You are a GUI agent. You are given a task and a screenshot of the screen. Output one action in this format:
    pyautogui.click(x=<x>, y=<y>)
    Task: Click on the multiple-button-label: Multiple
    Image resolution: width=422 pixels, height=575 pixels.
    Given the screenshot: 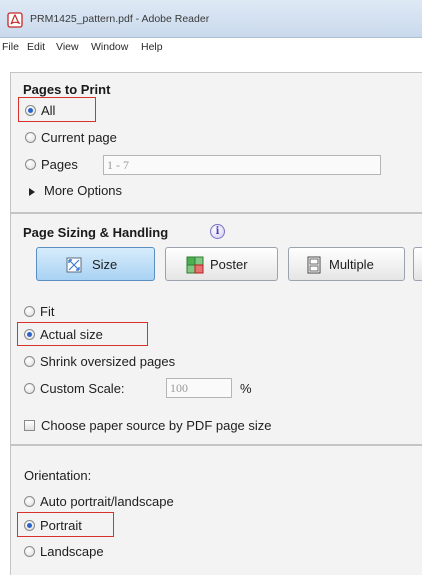 What is the action you would take?
    pyautogui.click(x=351, y=264)
    